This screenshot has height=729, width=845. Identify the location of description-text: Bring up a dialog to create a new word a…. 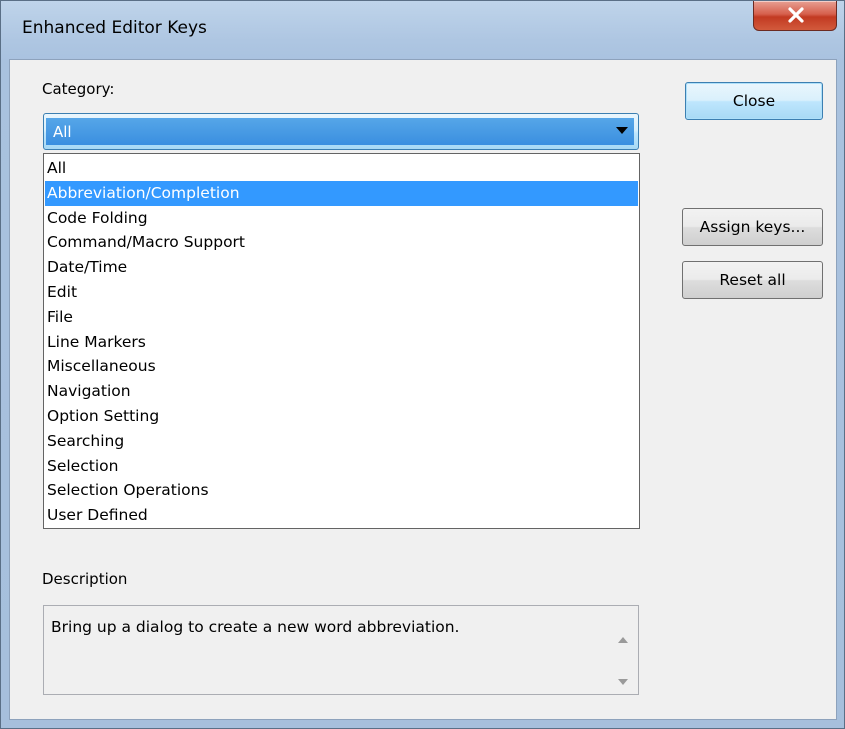
(255, 627).